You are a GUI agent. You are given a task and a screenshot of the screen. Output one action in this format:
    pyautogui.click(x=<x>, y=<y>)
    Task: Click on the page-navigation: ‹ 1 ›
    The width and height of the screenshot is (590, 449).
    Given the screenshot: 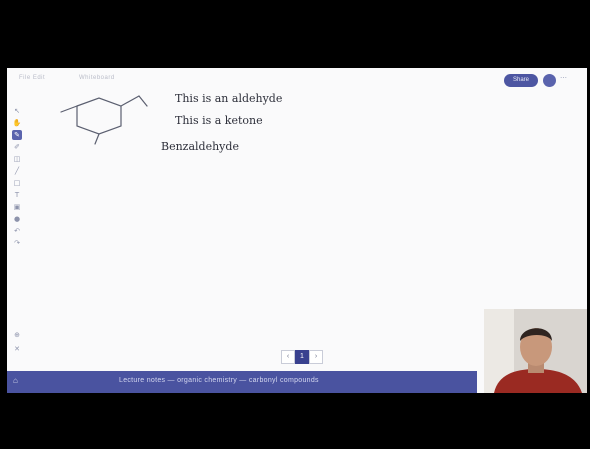 What is the action you would take?
    pyautogui.click(x=302, y=357)
    